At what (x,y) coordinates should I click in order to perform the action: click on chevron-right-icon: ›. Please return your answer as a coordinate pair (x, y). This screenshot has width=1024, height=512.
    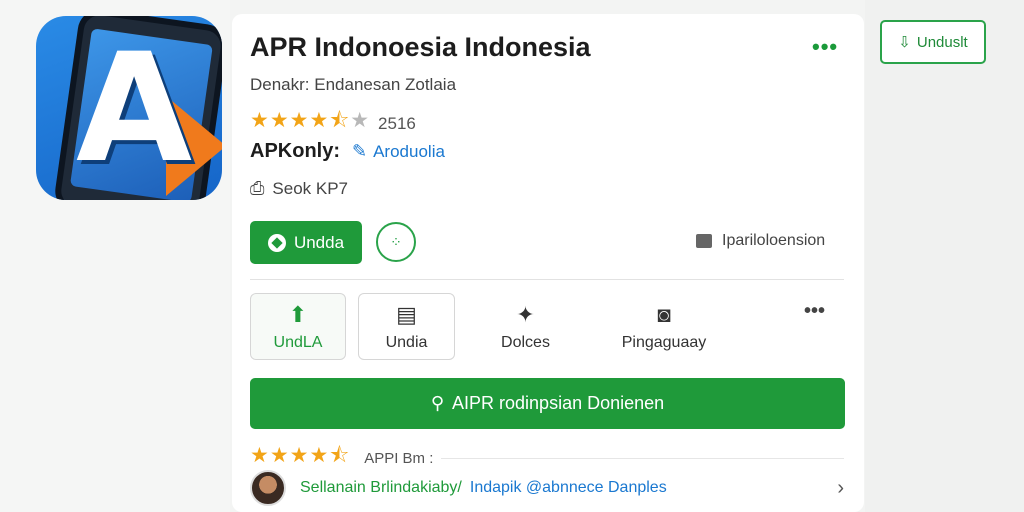
    Looking at the image, I should click on (840, 488).